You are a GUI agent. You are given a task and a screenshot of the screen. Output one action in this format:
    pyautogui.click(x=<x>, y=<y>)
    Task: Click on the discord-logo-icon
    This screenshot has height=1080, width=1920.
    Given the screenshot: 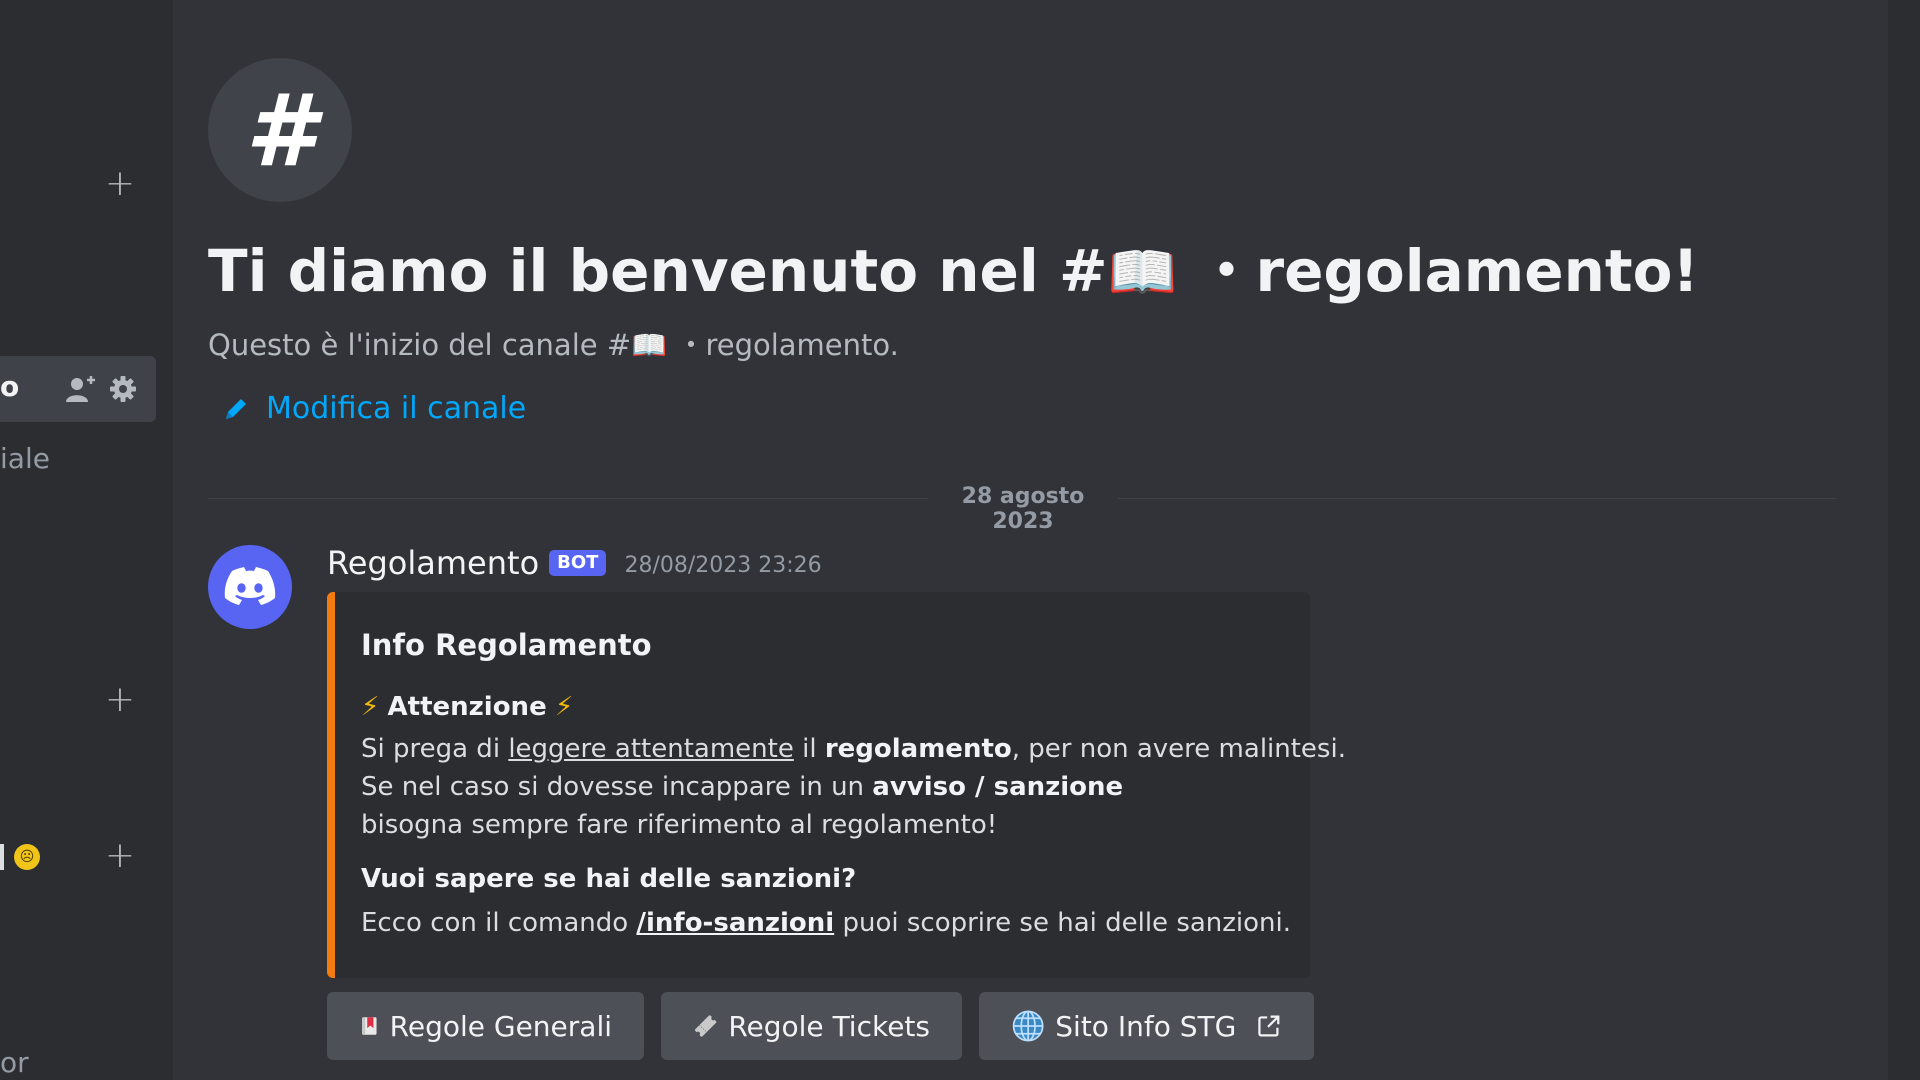 What is the action you would take?
    pyautogui.click(x=250, y=586)
    